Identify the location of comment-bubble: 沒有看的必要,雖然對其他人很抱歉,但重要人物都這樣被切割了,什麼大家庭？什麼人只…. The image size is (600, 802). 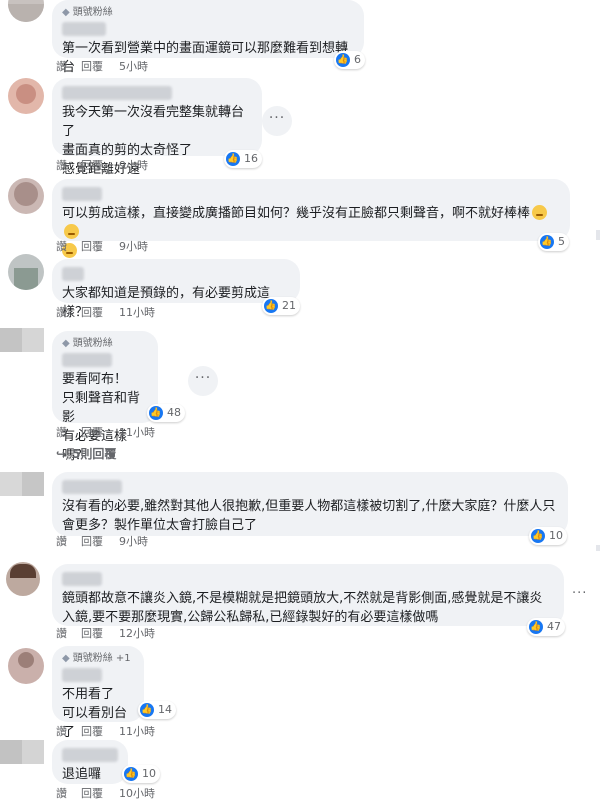
(310, 504).